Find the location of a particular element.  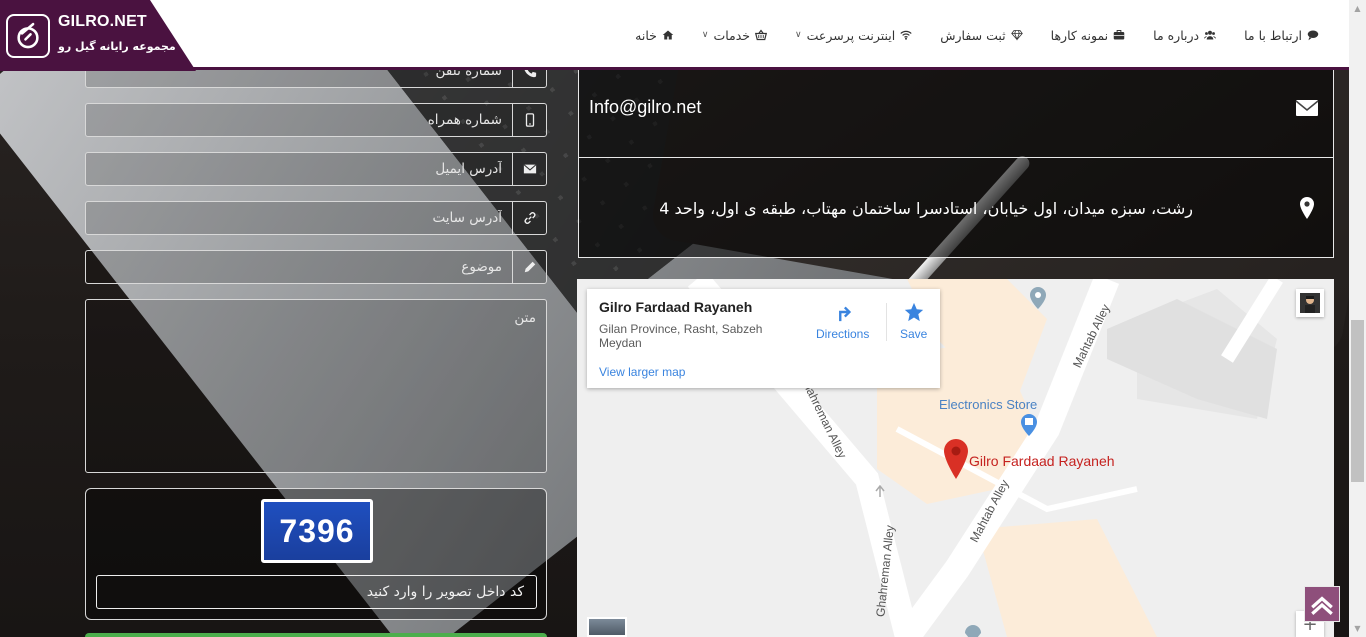

main-nav: خانه خدمات ∨ اینترنت پرسرعت ∨ ثبت سفارش is located at coordinates (977, 35).